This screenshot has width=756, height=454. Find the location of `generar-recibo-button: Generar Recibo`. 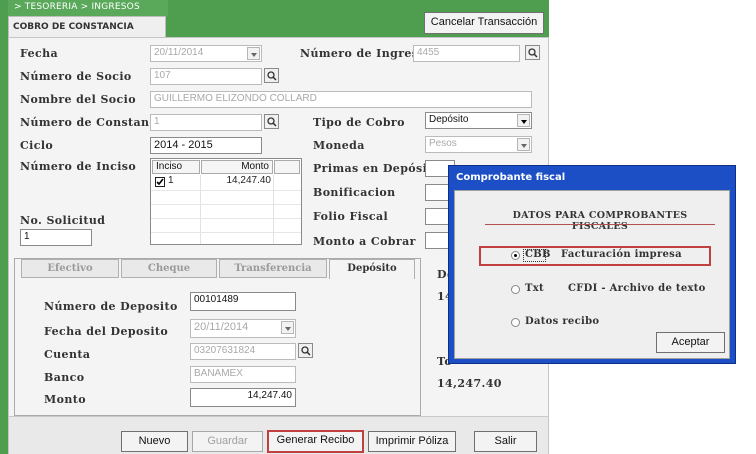

generar-recibo-button: Generar Recibo is located at coordinates (315, 441).